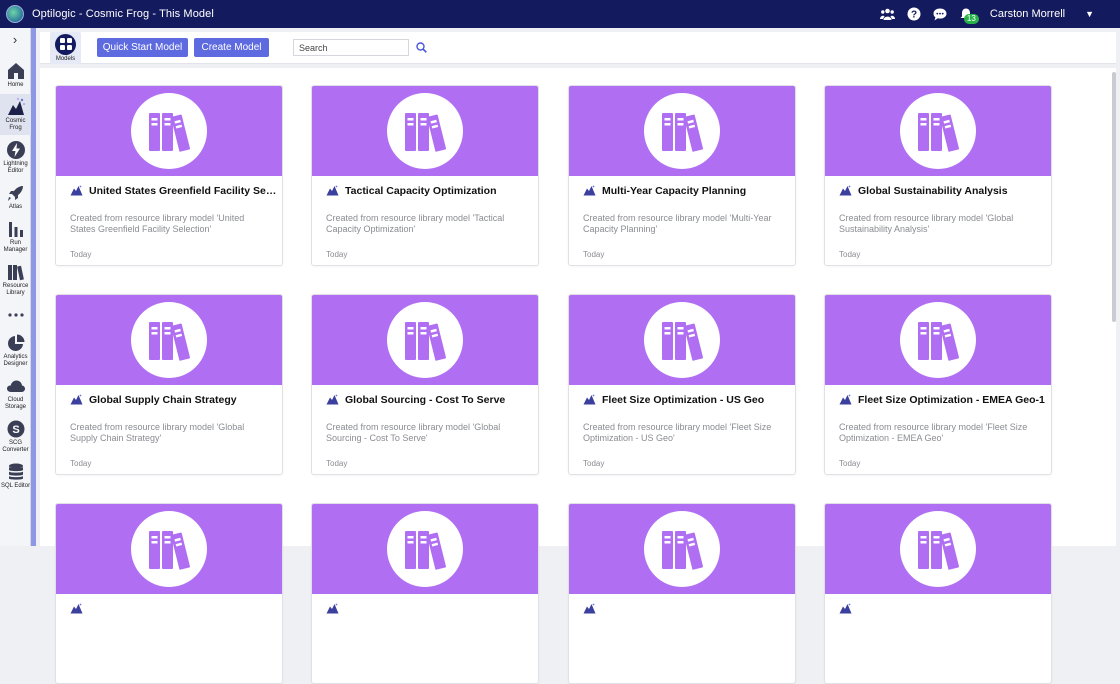 This screenshot has height=684, width=1120. What do you see at coordinates (16, 193) in the screenshot?
I see `rocket-icon` at bounding box center [16, 193].